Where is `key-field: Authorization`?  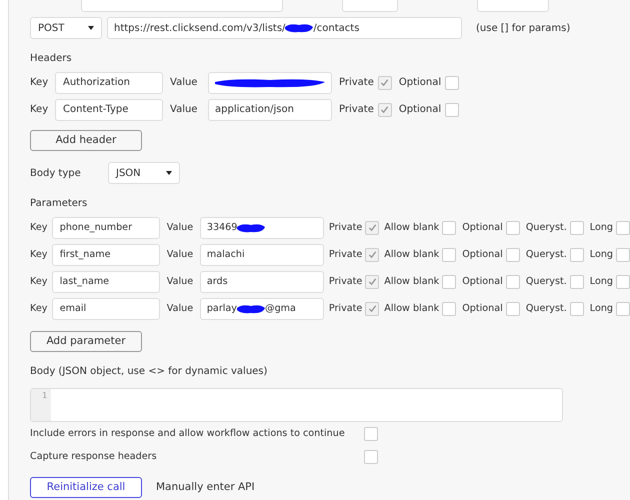
key-field: Authorization is located at coordinates (109, 83).